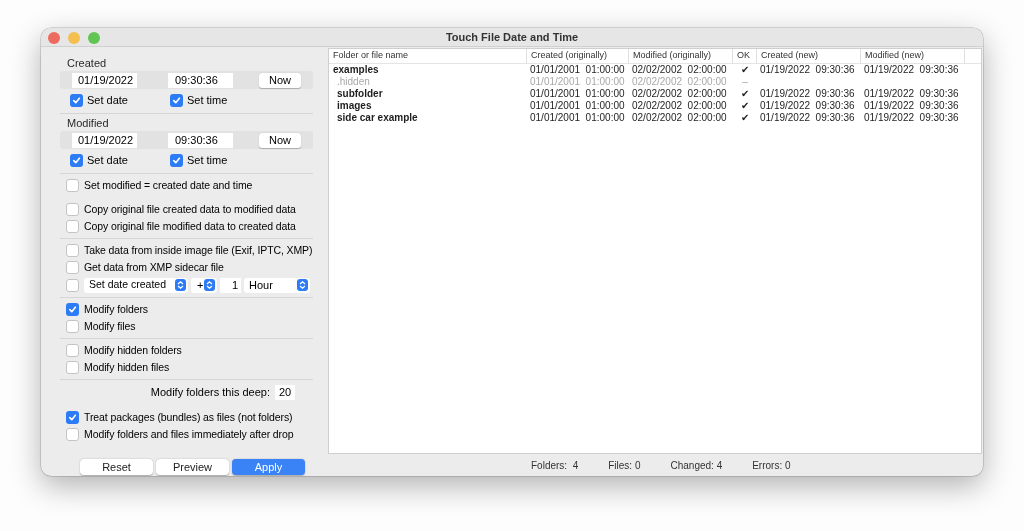 This screenshot has height=531, width=1024. What do you see at coordinates (189, 434) in the screenshot?
I see `checkbox-label: Modify folders and files immediately after drop` at bounding box center [189, 434].